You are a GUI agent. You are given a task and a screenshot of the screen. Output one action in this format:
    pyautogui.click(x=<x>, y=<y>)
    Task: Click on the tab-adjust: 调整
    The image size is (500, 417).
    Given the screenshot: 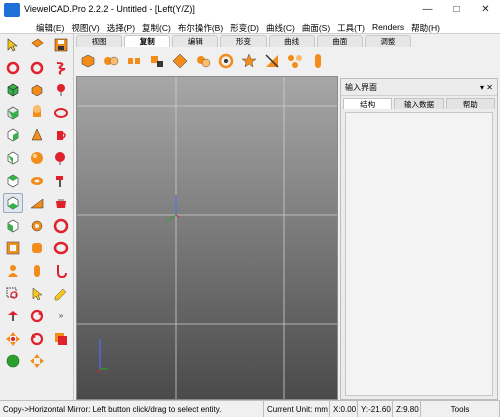 What is the action you would take?
    pyautogui.click(x=387, y=41)
    